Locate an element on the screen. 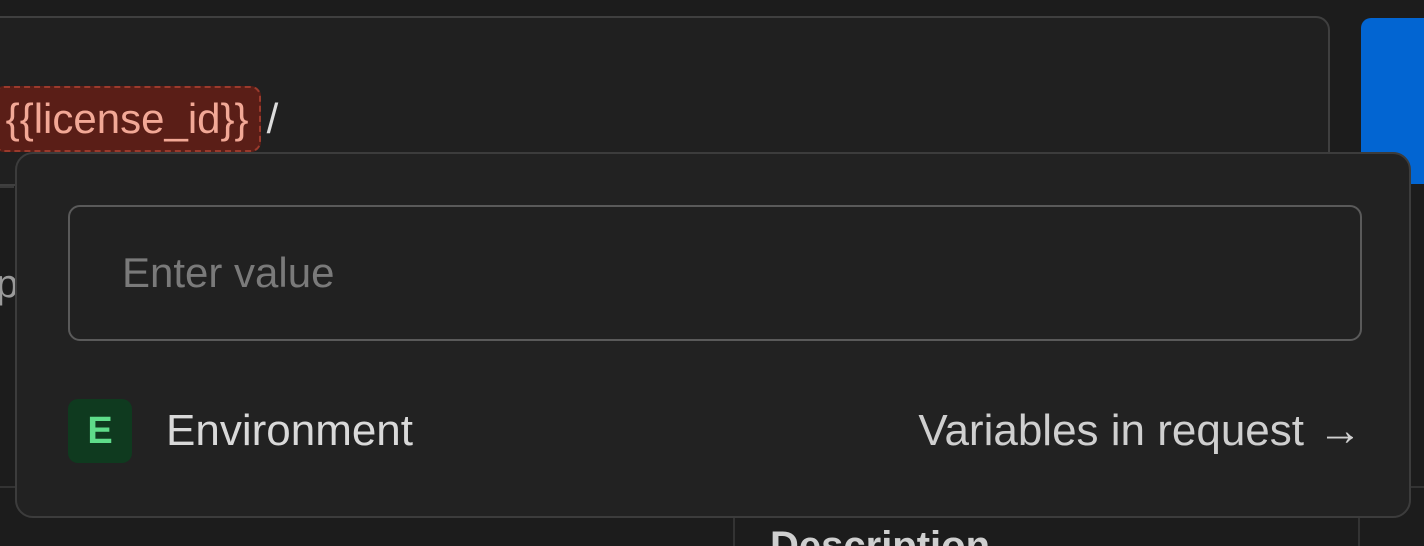 This screenshot has width=1424, height=546. variable-chip-license-id: {{license_id}} is located at coordinates (130, 119).